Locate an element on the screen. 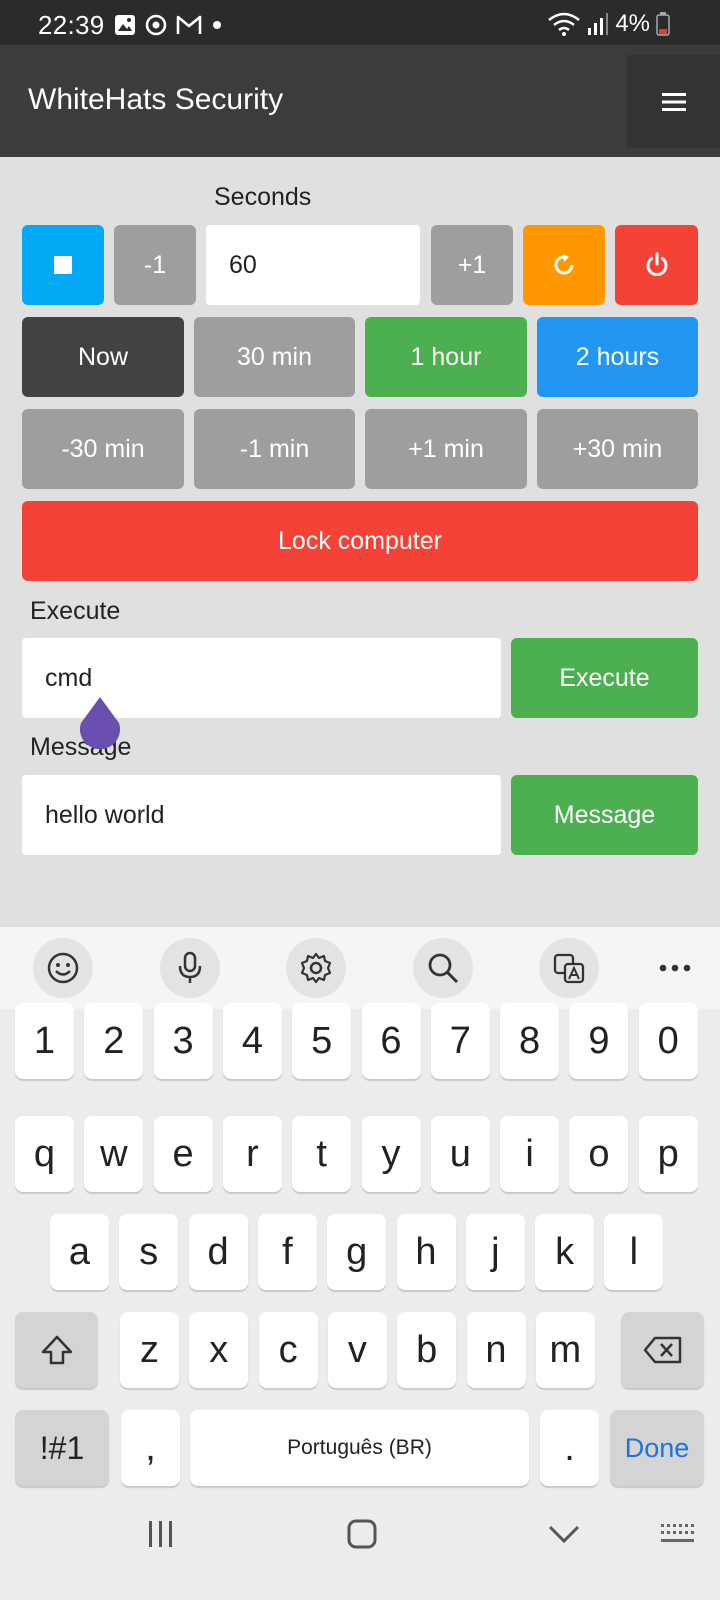 The image size is (720, 1600). hamburger-menu-icon is located at coordinates (673, 101).